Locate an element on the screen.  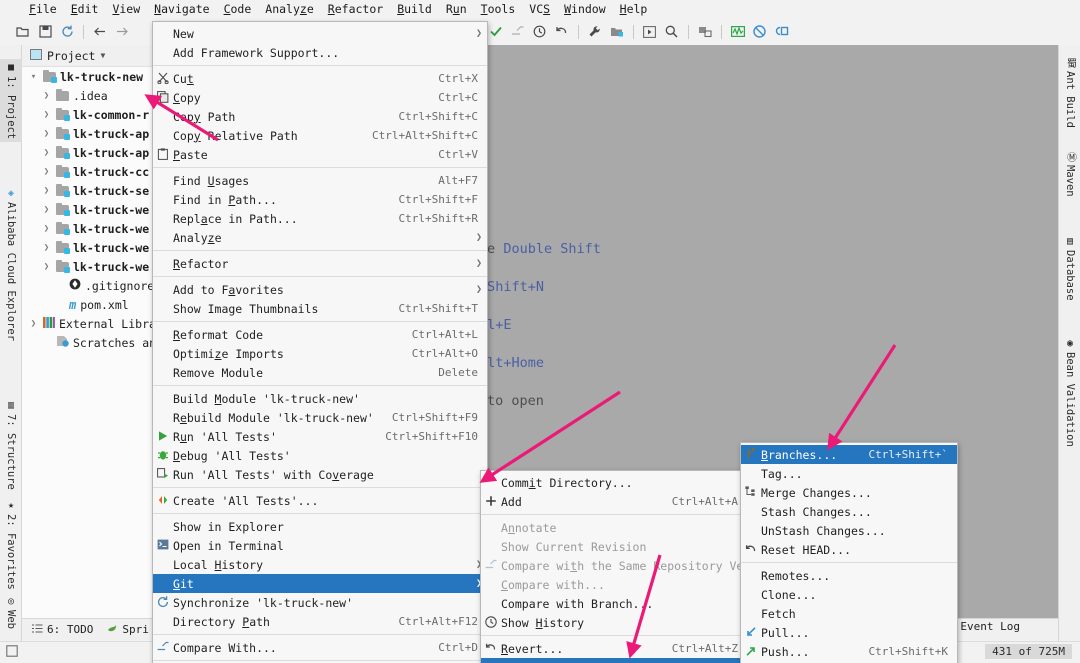
menu-item-find-in-path: Find in Path... Ctrl+Shift+F is located at coordinates (320, 199).